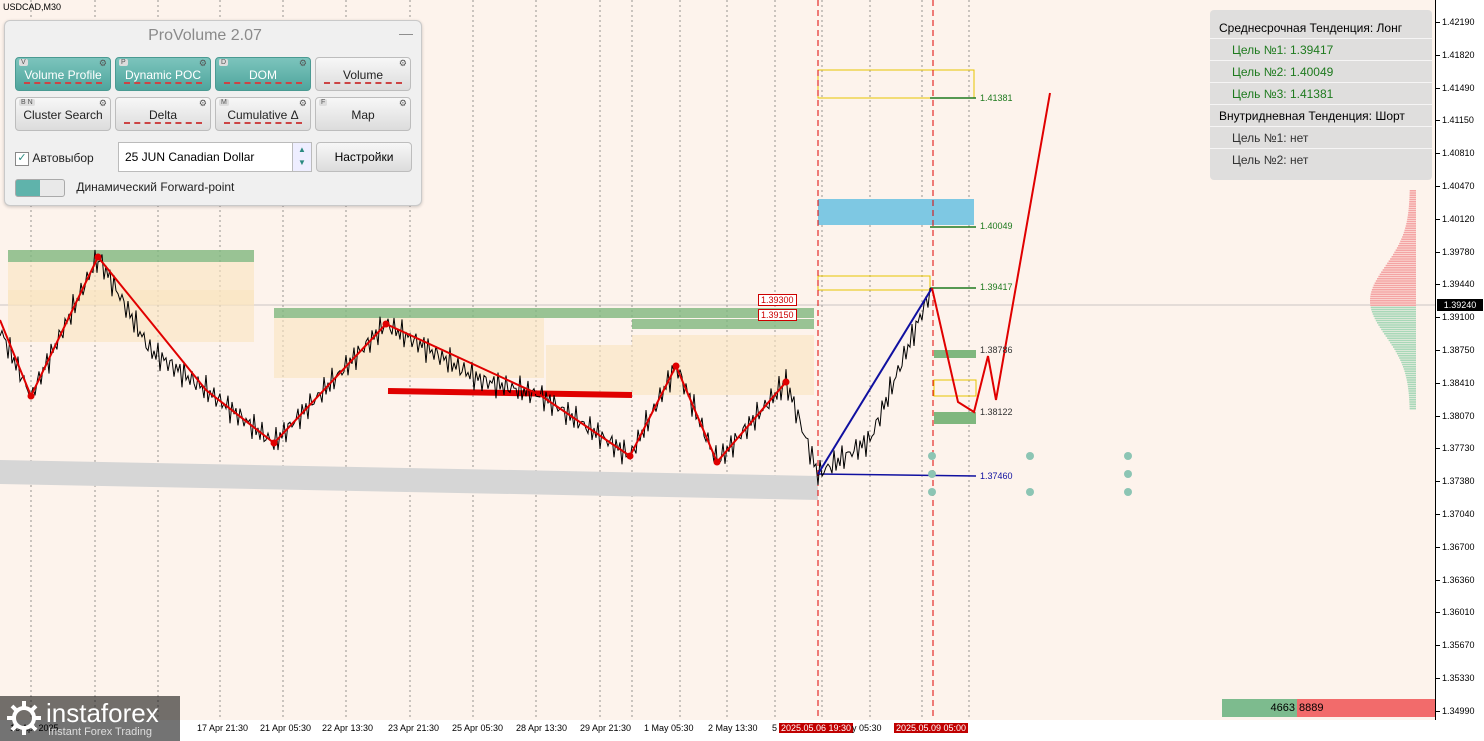 The height and width of the screenshot is (741, 1484). Describe the element at coordinates (932, 474) in the screenshot. I see `fibo-point` at that location.